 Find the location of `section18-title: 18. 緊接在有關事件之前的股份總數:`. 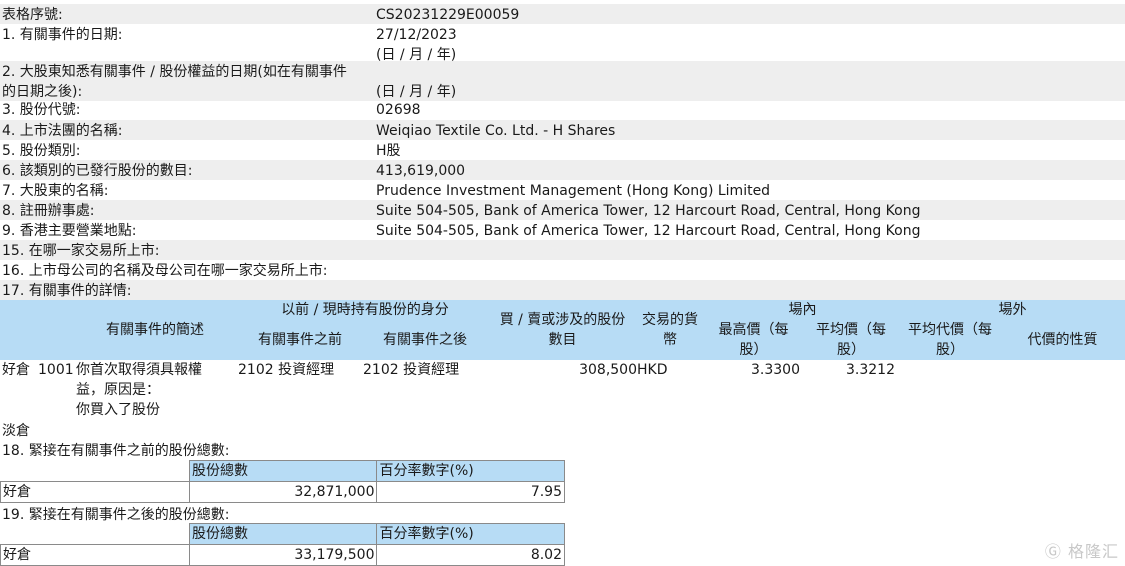

section18-title: 18. 緊接在有關事件之前的股份總數: is located at coordinates (116, 451).